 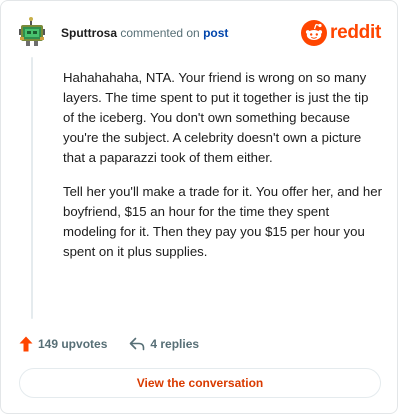 What do you see at coordinates (109, 344) in the screenshot?
I see `comment-actions: 149 upvotes 4 replies` at bounding box center [109, 344].